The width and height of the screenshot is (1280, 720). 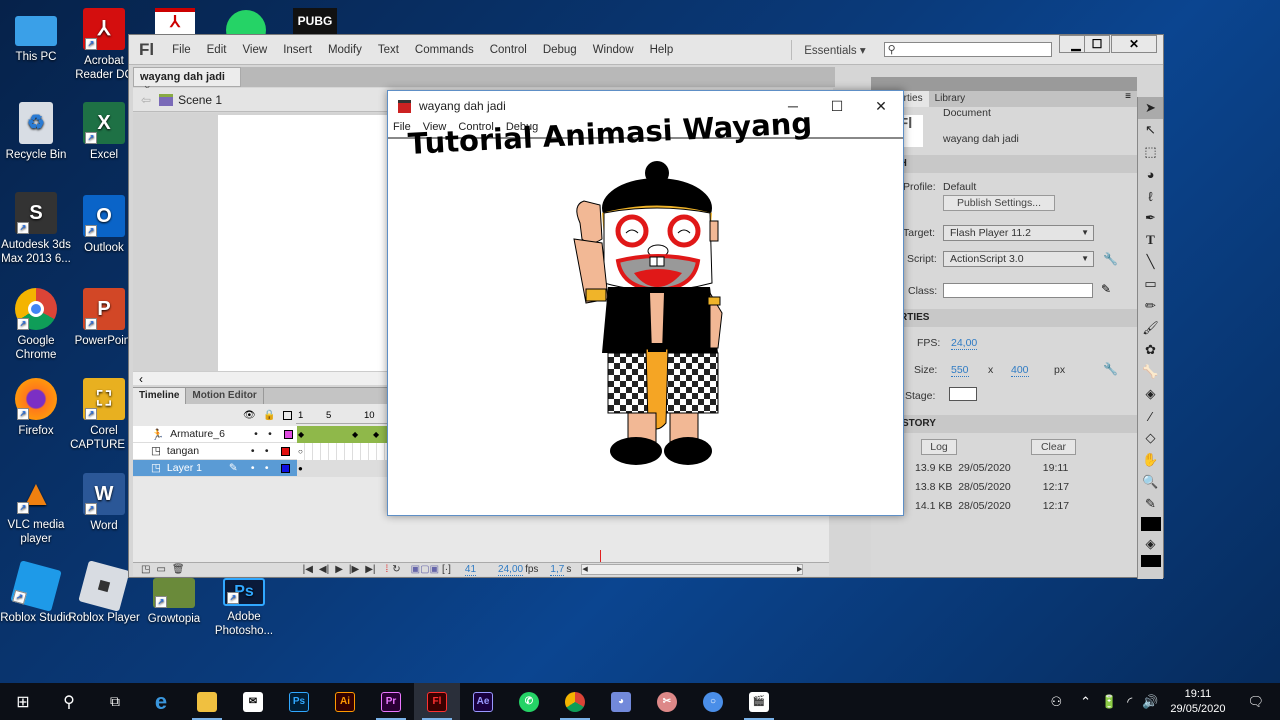 What do you see at coordinates (1150, 372) in the screenshot?
I see `bone-tool-icon: 🦴` at bounding box center [1150, 372].